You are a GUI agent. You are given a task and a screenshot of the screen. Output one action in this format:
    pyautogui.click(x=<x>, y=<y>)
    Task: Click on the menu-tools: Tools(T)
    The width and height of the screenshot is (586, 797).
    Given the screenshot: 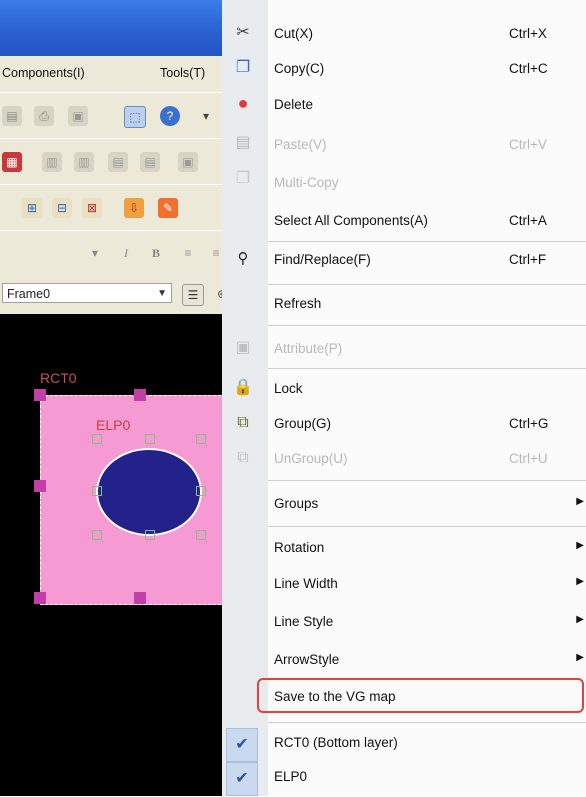 What is the action you would take?
    pyautogui.click(x=182, y=73)
    